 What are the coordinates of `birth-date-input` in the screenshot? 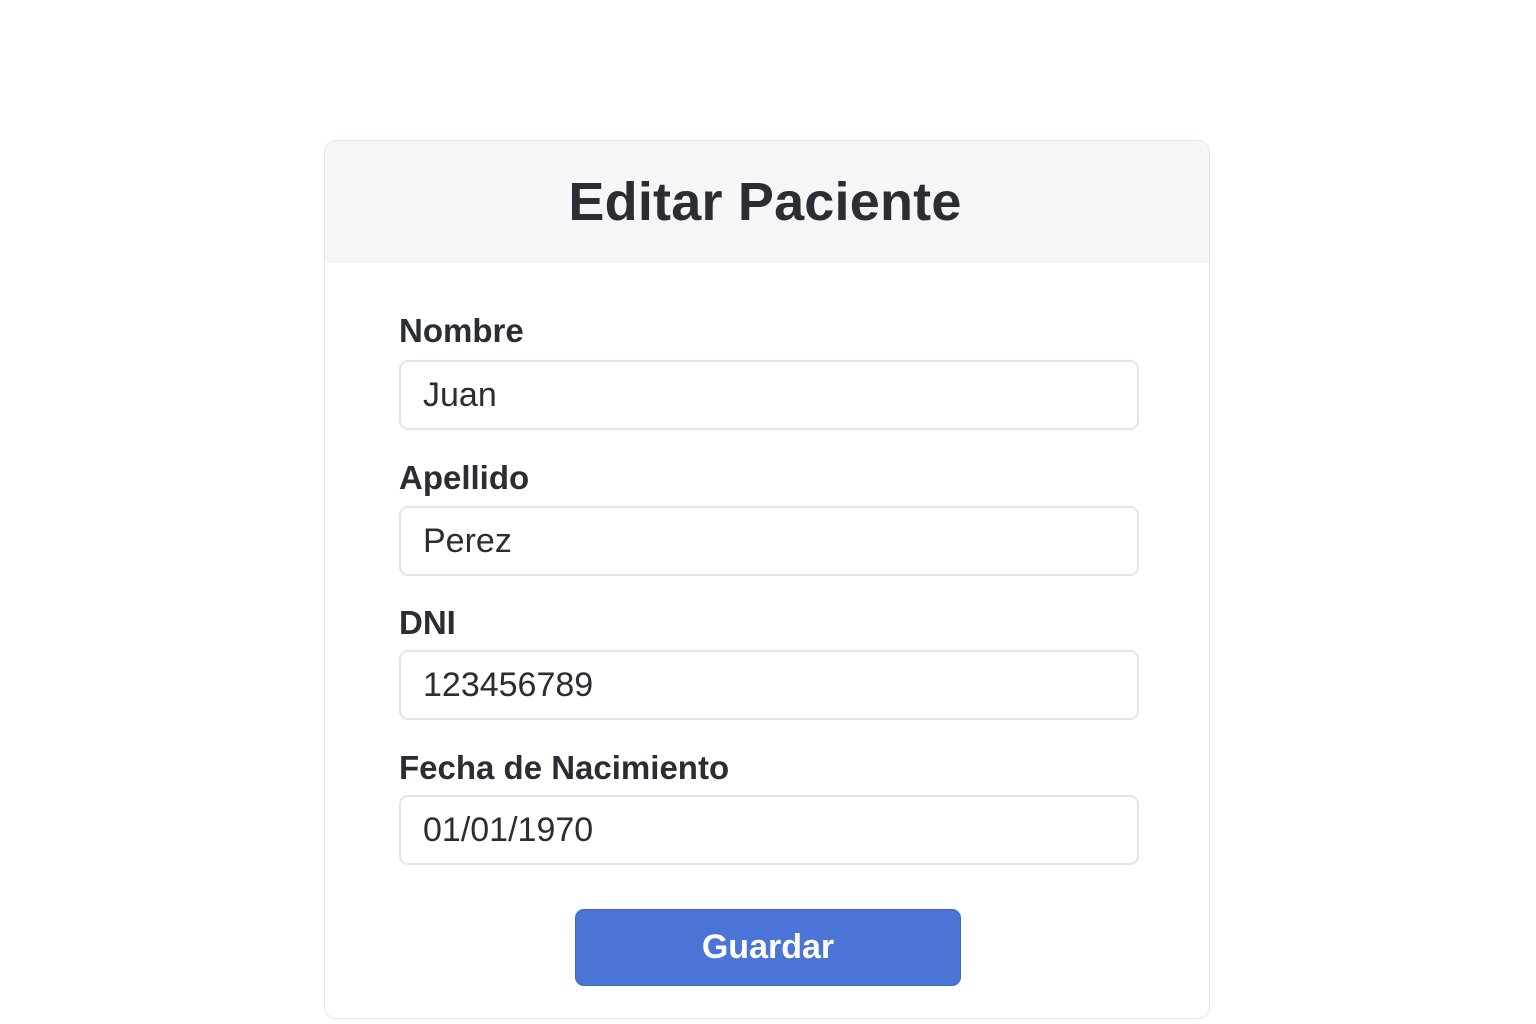 It's located at (769, 830).